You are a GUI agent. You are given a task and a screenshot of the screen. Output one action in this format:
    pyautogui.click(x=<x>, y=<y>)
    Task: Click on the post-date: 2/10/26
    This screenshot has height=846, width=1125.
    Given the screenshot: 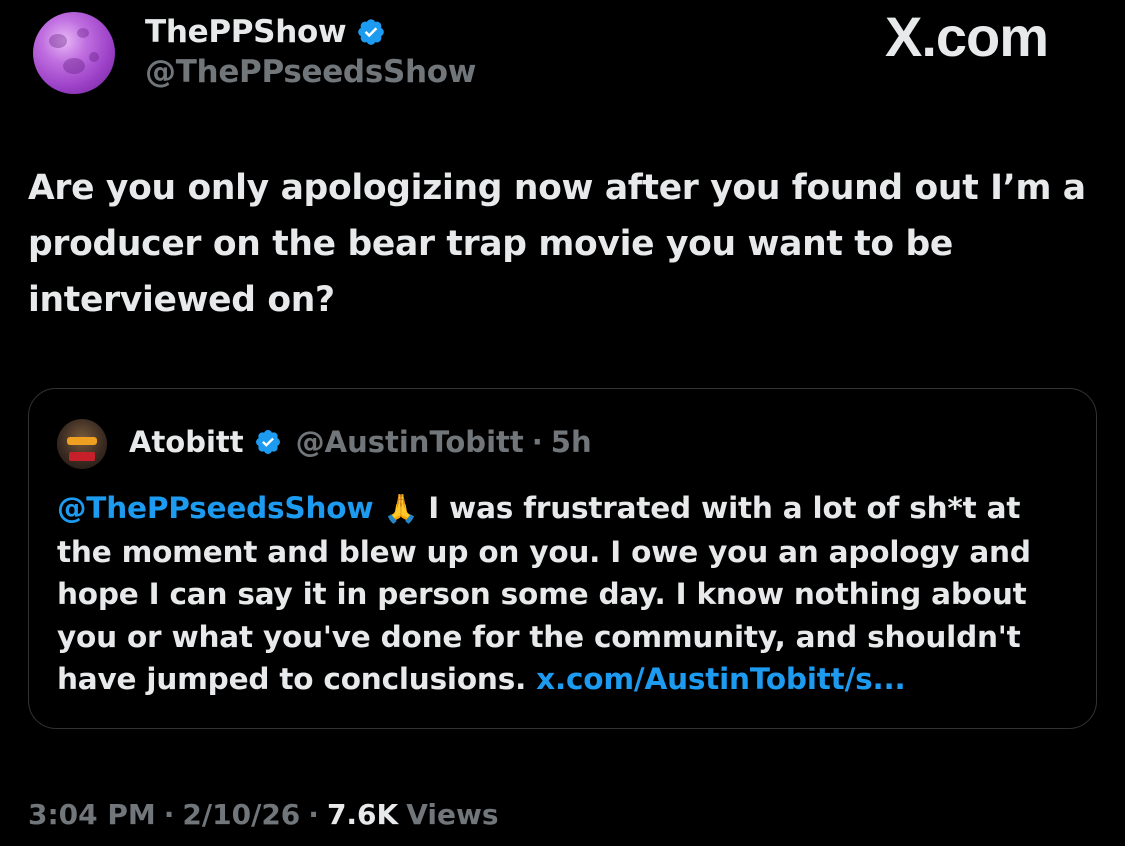 What is the action you would take?
    pyautogui.click(x=241, y=814)
    